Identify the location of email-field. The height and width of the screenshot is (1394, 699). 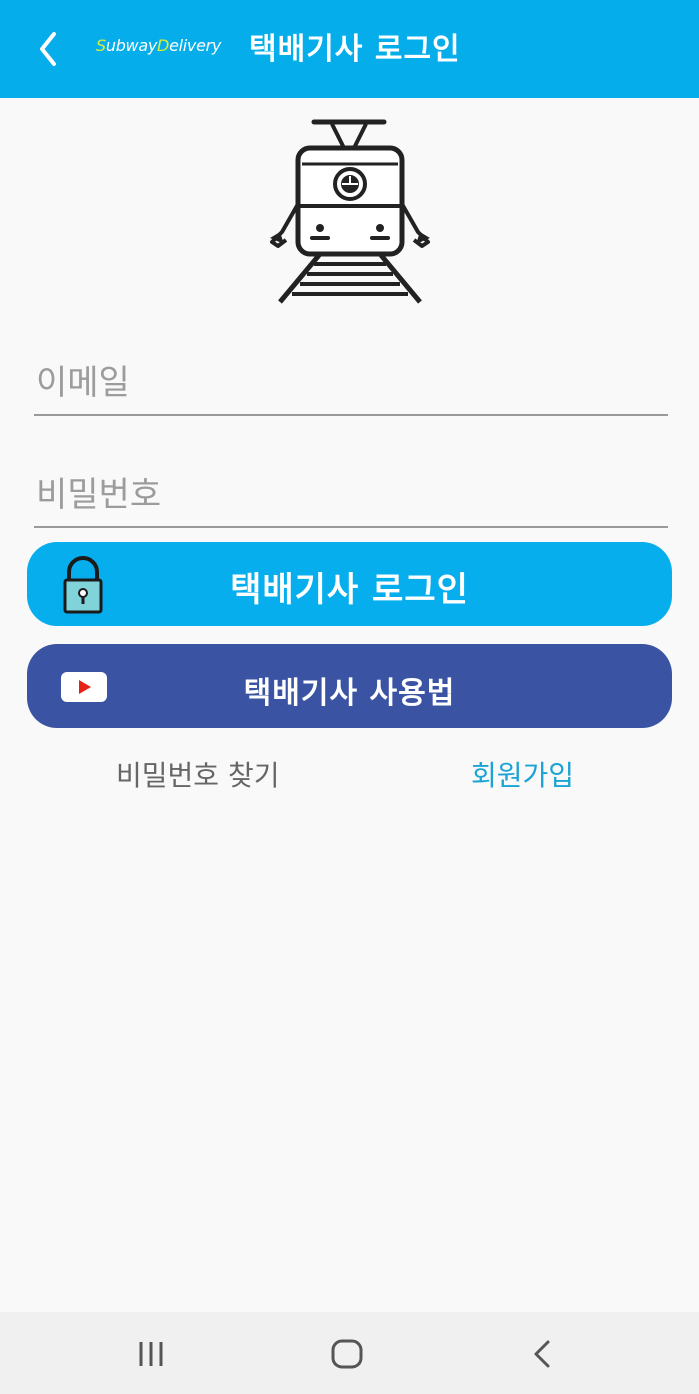
(351, 387).